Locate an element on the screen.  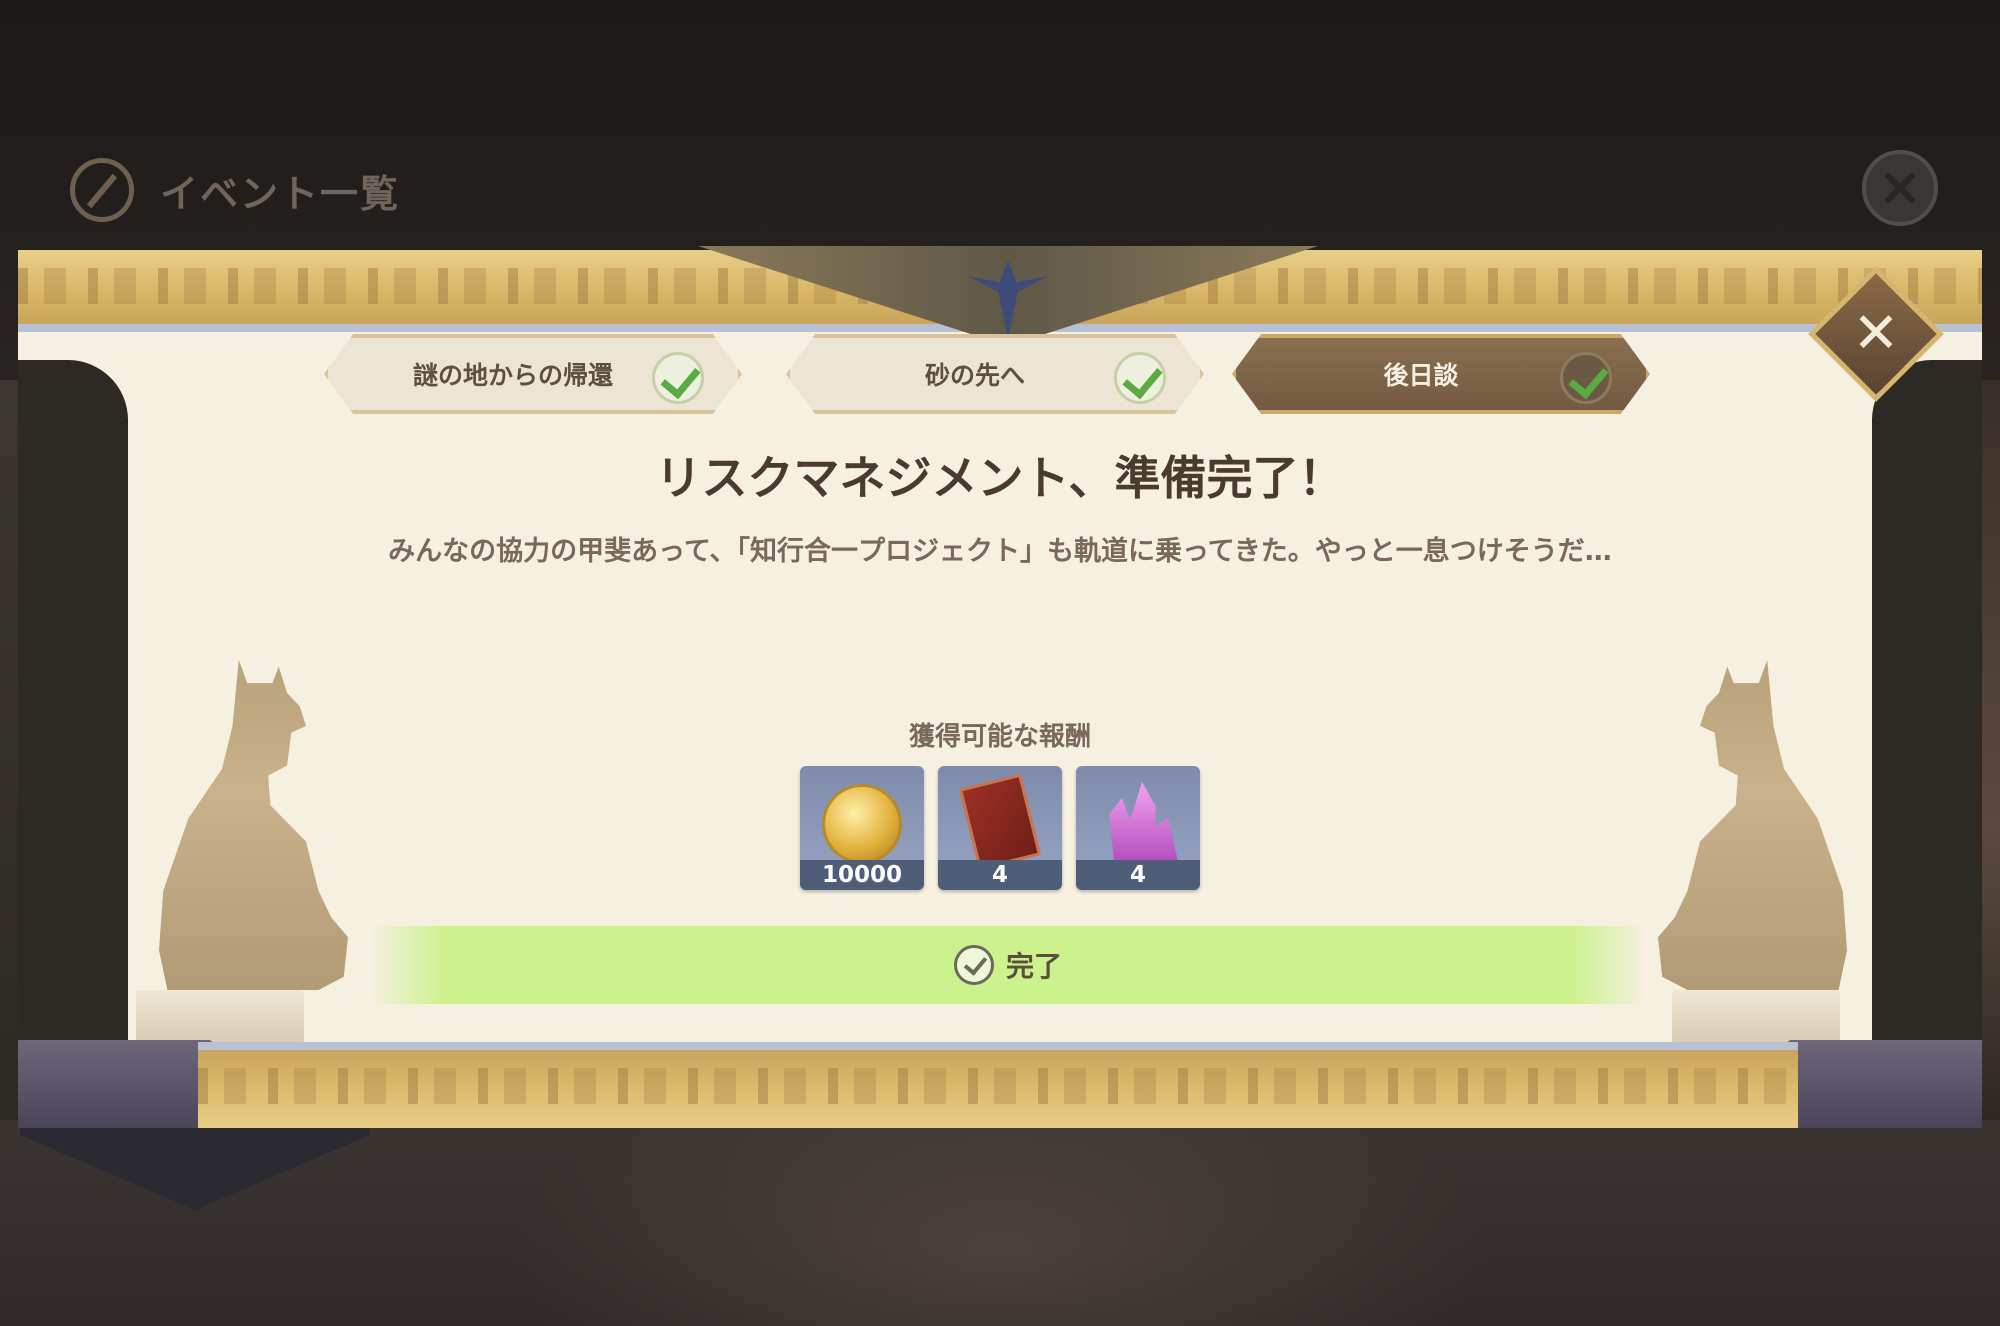
pedestal-left is located at coordinates (220, 1017).